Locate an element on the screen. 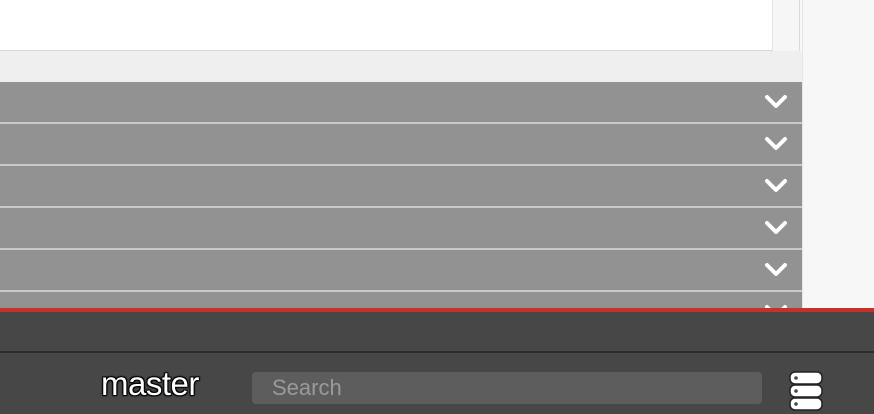 This screenshot has width=874, height=414. database-icon is located at coordinates (806, 392).